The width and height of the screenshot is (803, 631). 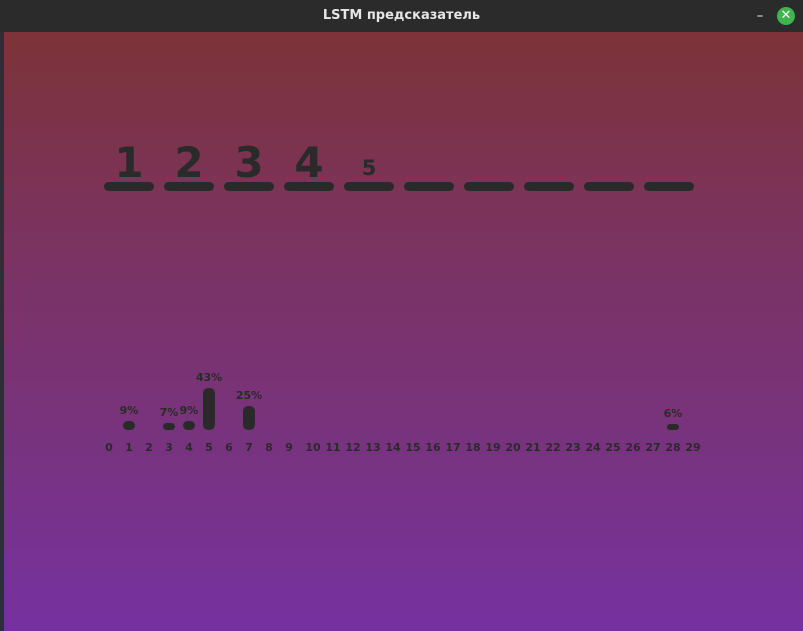 I want to click on probability-label: 43%, so click(x=209, y=377).